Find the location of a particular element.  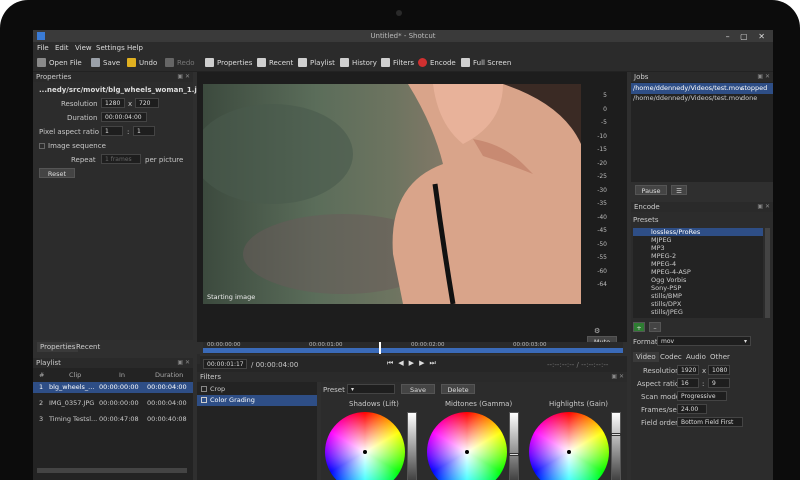

filters-list: Crop Color Grading is located at coordinates (257, 431).